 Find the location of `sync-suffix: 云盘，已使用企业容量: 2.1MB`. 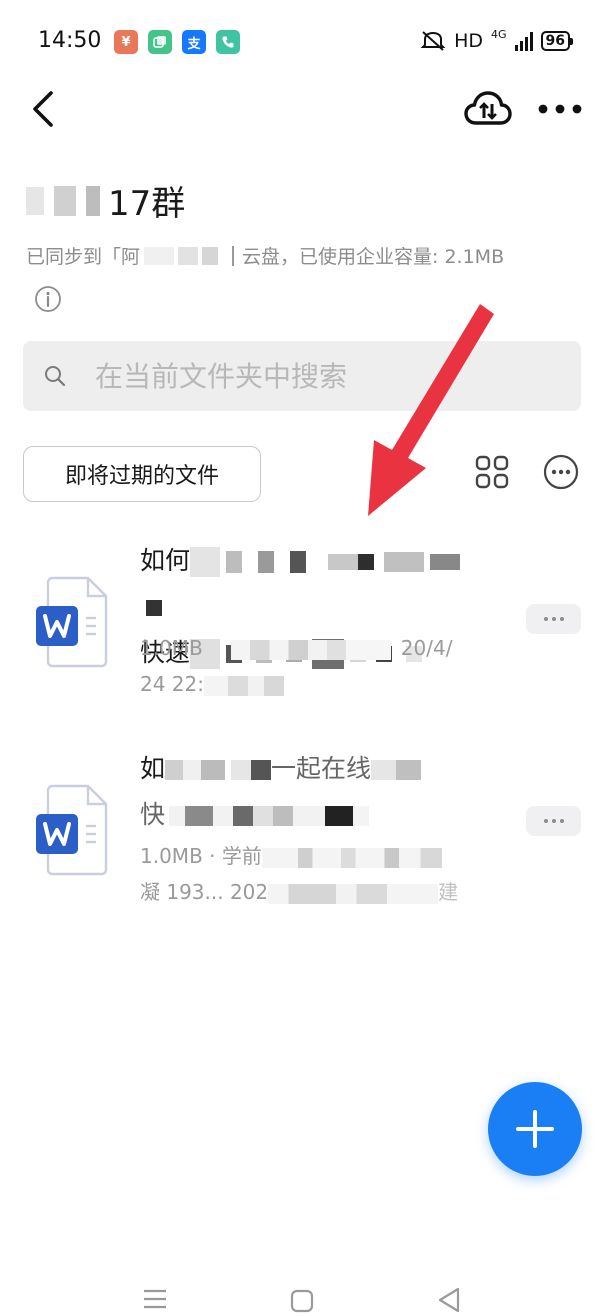

sync-suffix: 云盘，已使用企业容量: 2.1MB is located at coordinates (373, 257).